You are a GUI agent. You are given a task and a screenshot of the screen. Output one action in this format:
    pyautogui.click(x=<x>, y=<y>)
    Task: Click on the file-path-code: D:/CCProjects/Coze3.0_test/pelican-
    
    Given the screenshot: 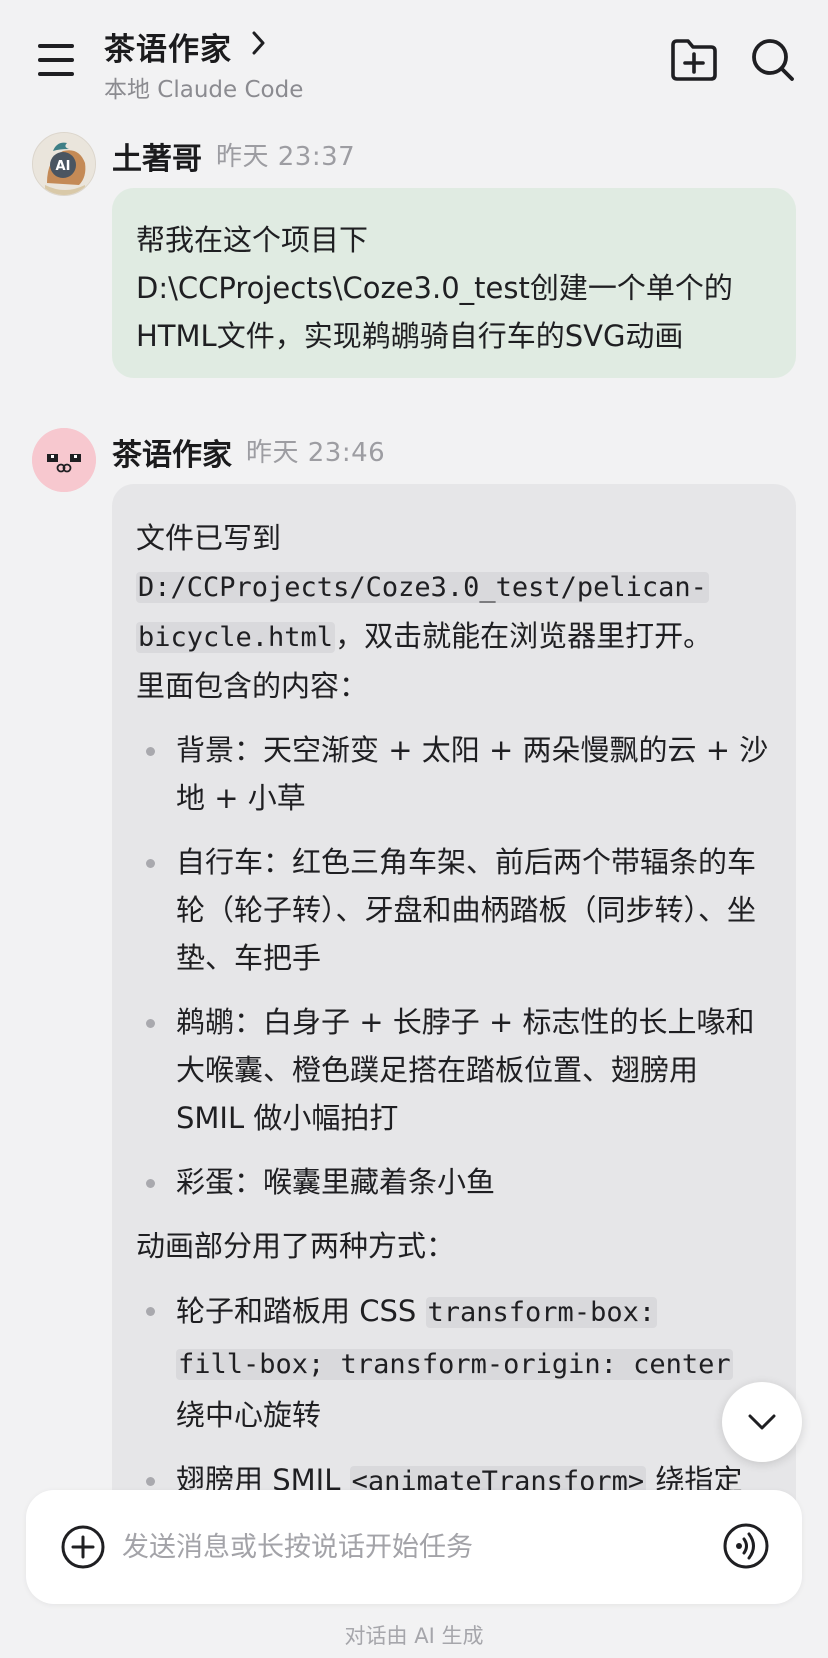 What is the action you would take?
    pyautogui.click(x=422, y=587)
    